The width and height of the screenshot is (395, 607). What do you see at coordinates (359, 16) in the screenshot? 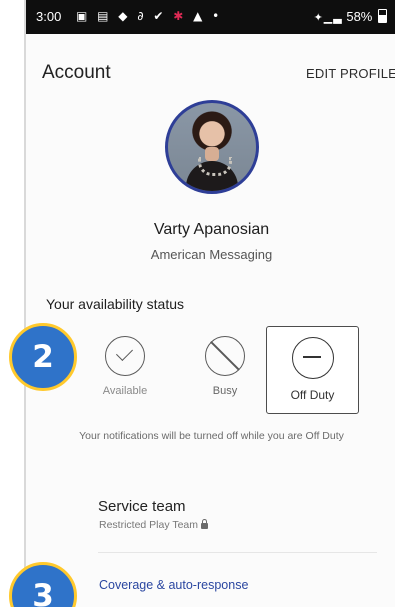
I see `battery-percent: 58%` at bounding box center [359, 16].